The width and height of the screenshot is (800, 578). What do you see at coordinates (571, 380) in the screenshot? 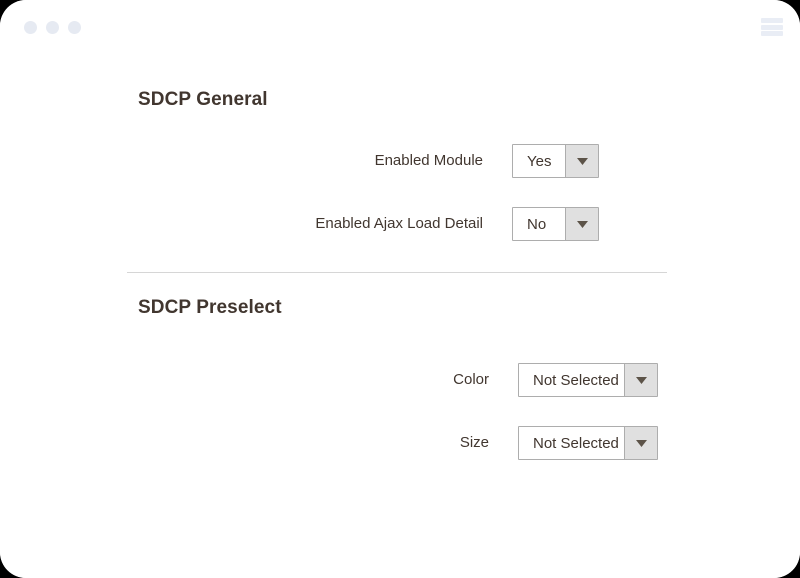
I see `select-value-color: Not Selected` at bounding box center [571, 380].